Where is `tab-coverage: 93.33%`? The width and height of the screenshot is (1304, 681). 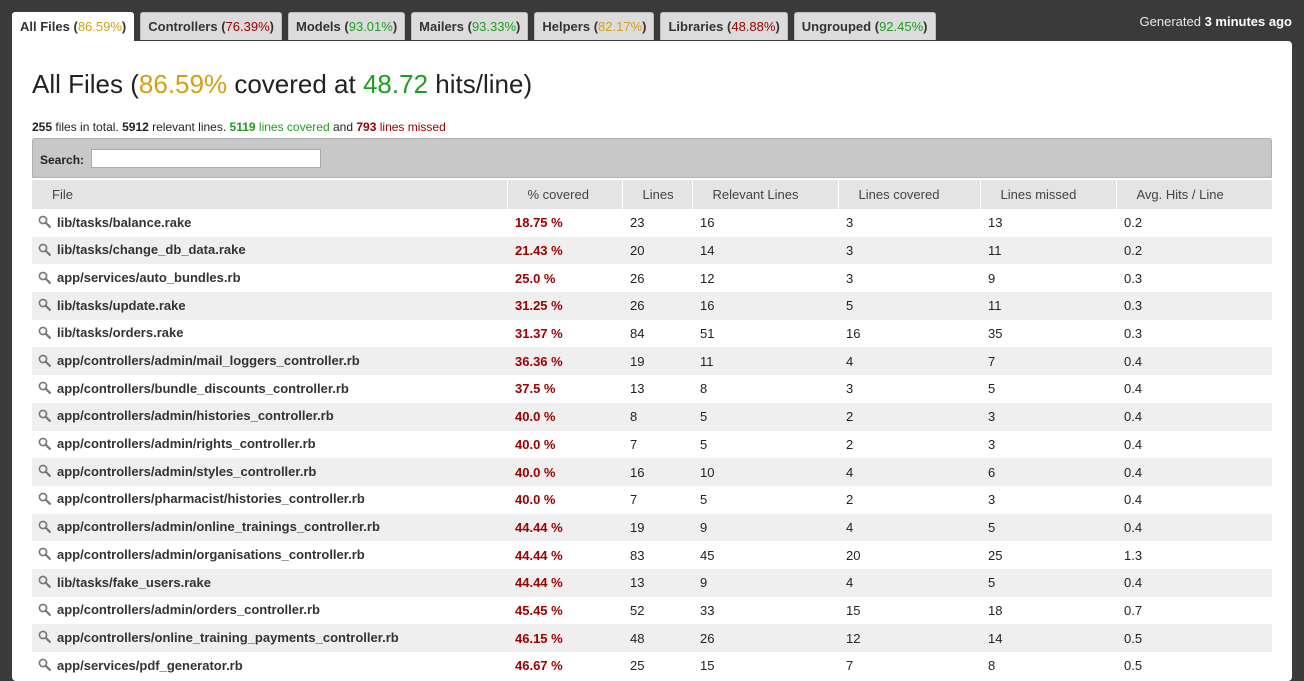
tab-coverage: 93.33% is located at coordinates (494, 26).